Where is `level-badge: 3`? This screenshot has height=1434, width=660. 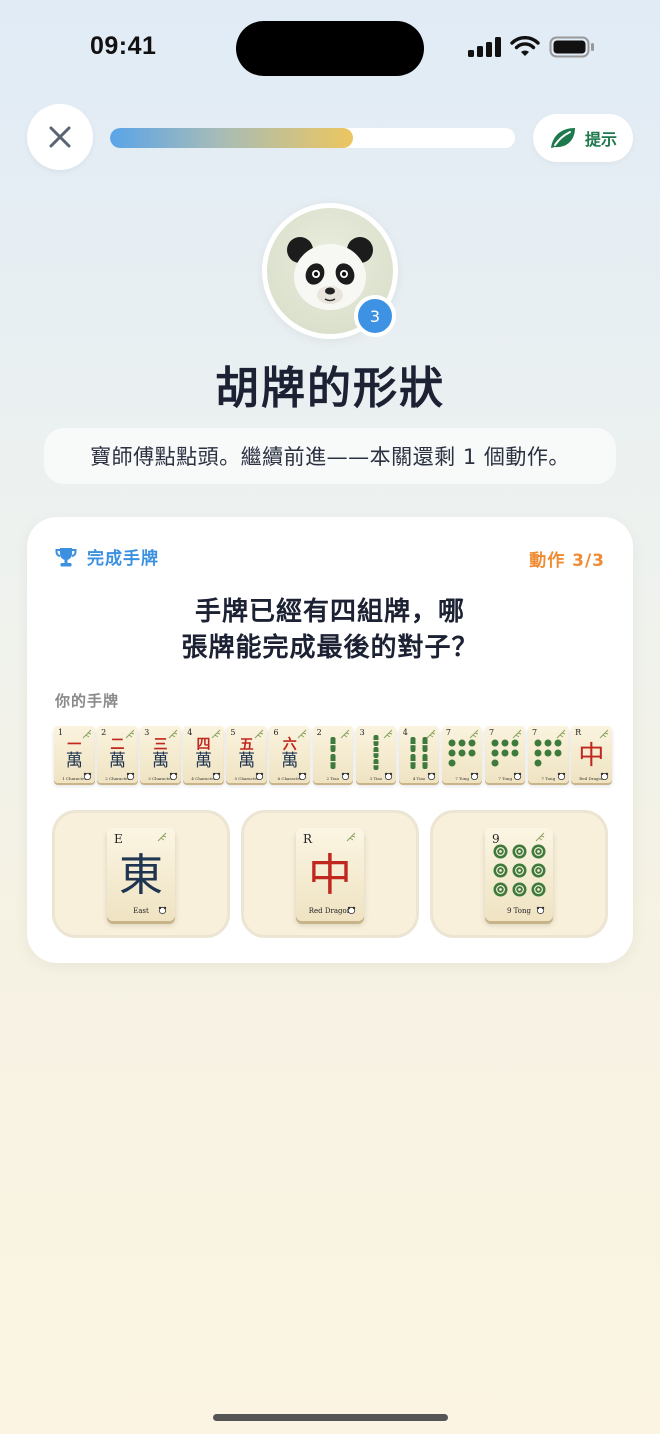
level-badge: 3 is located at coordinates (375, 316).